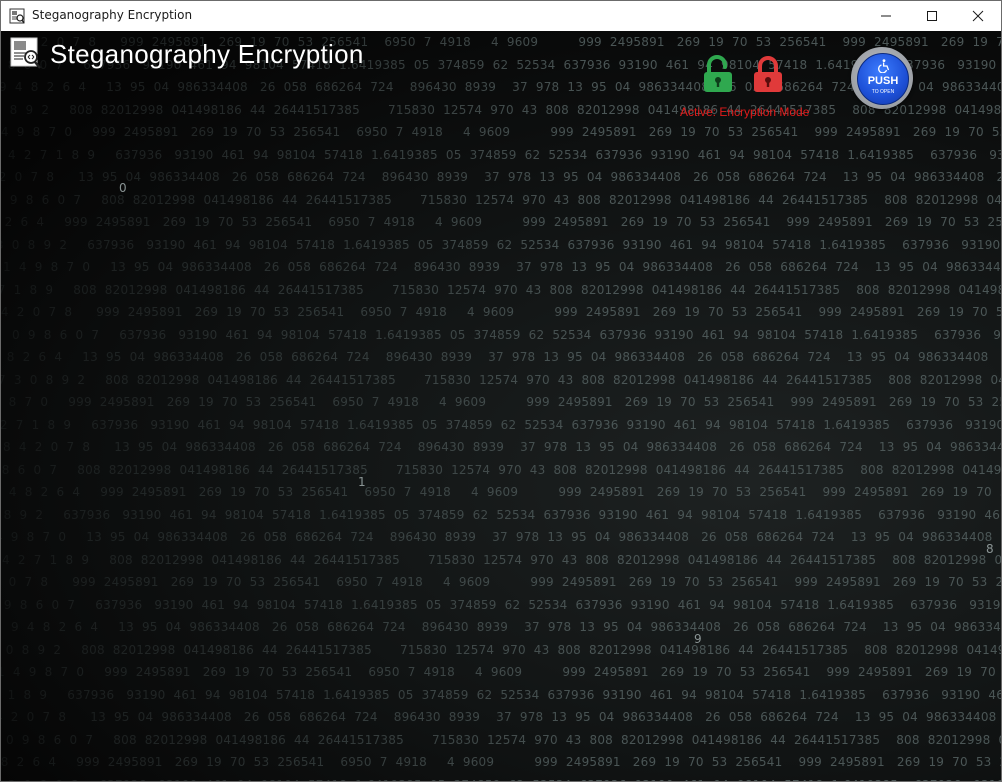 The width and height of the screenshot is (1002, 782). I want to click on maximize-icon, so click(932, 16).